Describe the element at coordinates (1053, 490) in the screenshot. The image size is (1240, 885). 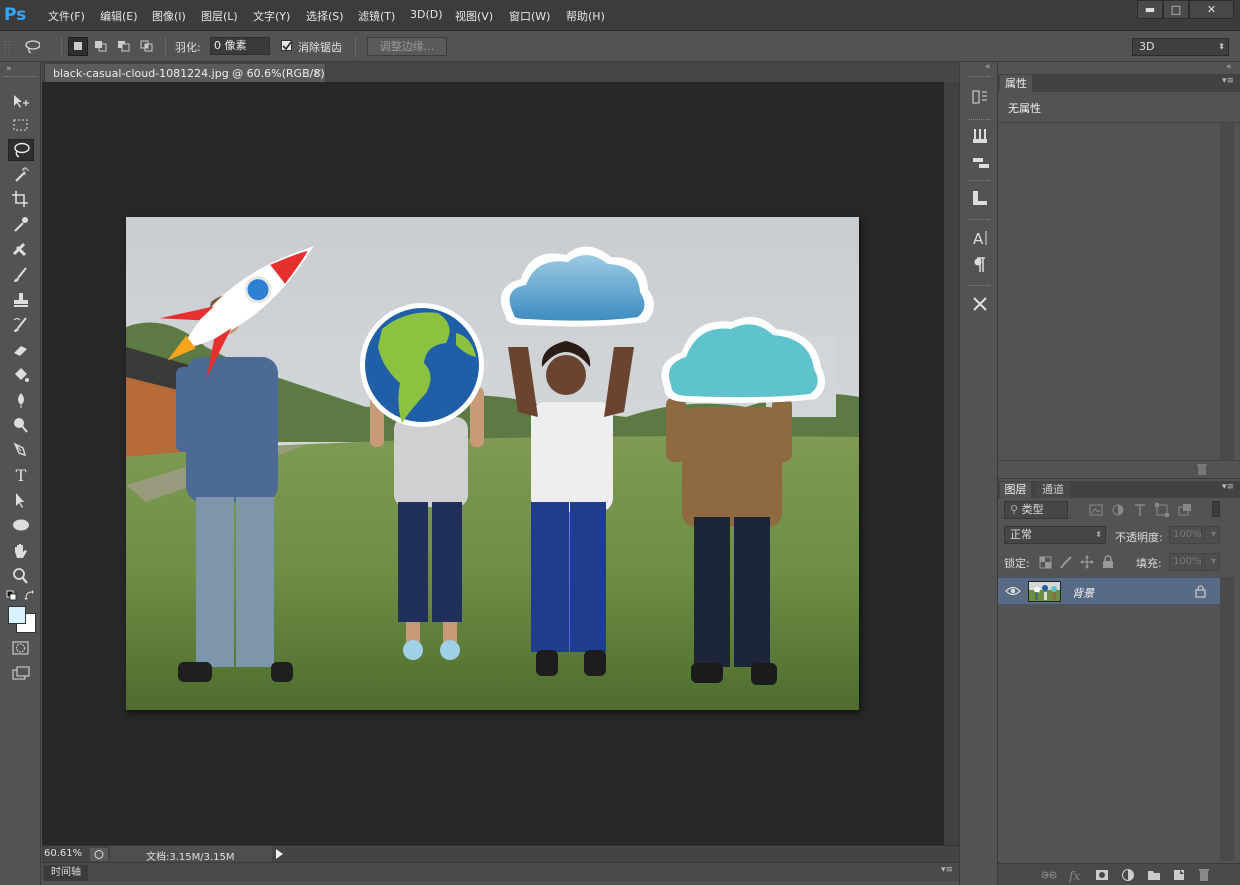
I see `tab-channels: 通道` at that location.